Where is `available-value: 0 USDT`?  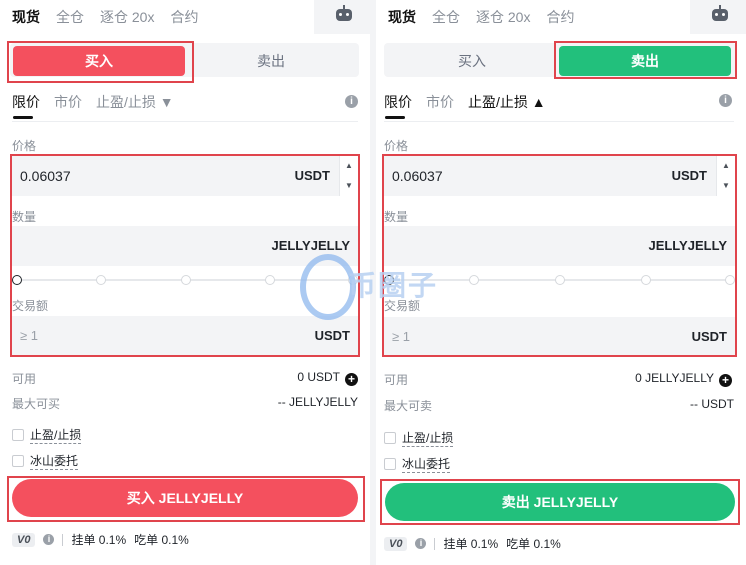 available-value: 0 USDT is located at coordinates (318, 377).